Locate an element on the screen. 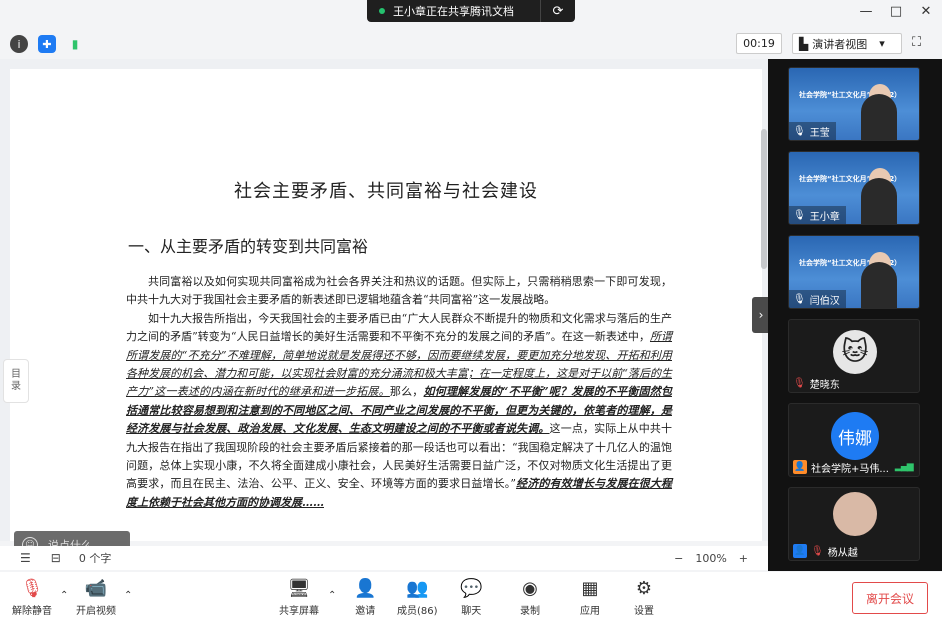  live-dot-icon is located at coordinates (382, 11).